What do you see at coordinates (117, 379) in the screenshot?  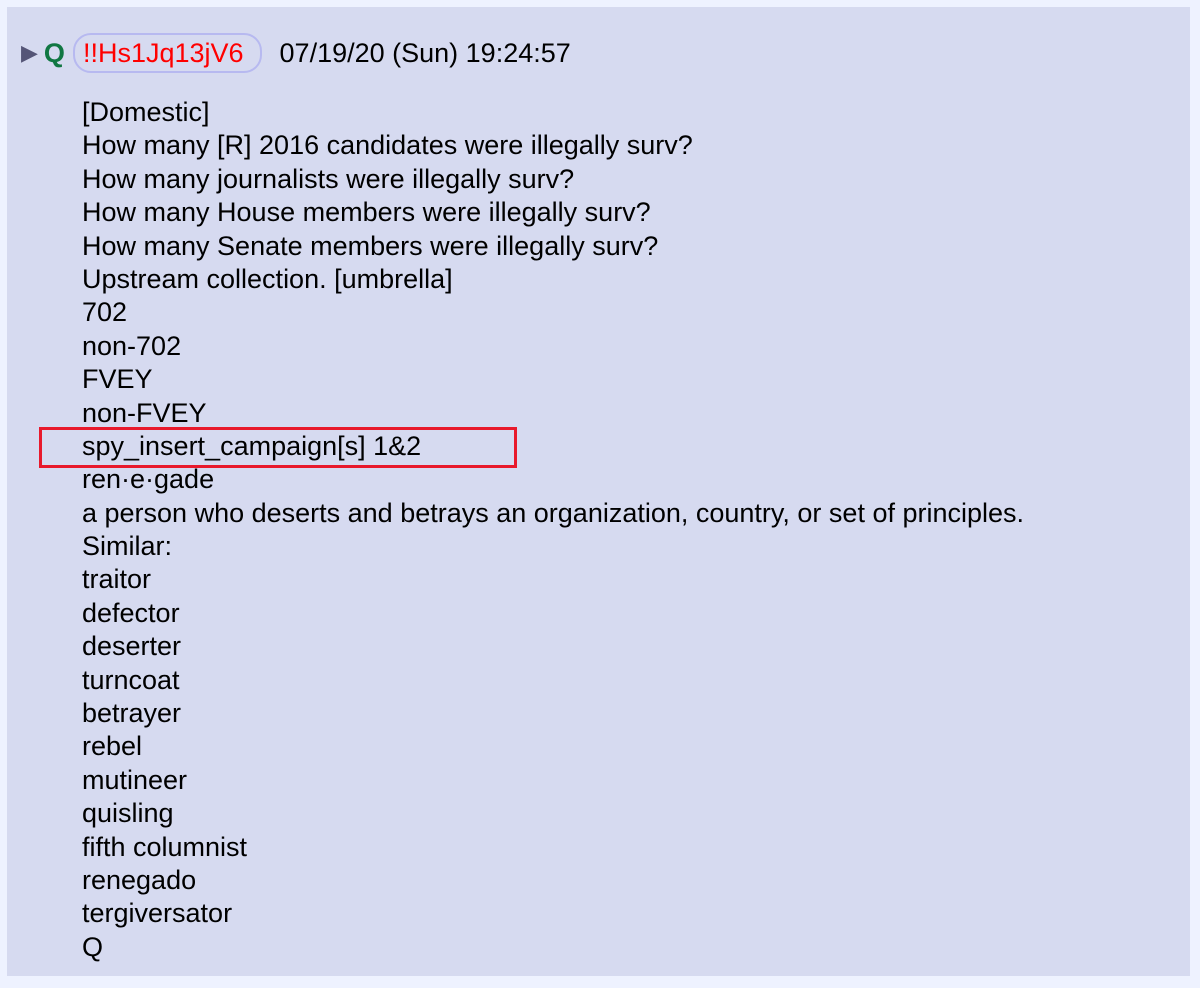 I see `post-line: FVEY` at bounding box center [117, 379].